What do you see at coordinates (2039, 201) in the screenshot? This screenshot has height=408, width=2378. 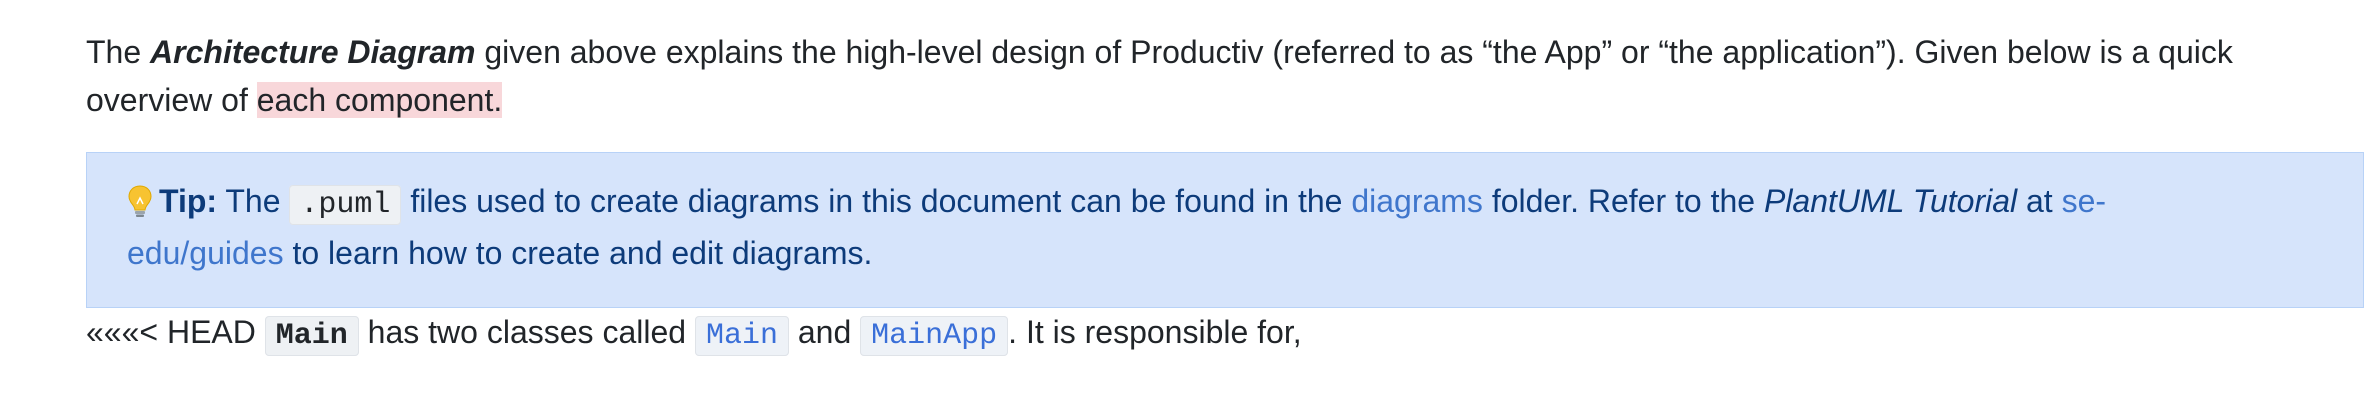 I see `tip-text-at: at` at bounding box center [2039, 201].